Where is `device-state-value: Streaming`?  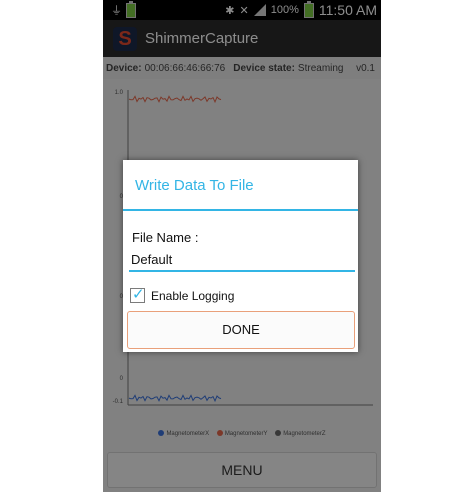 device-state-value: Streaming is located at coordinates (320, 68).